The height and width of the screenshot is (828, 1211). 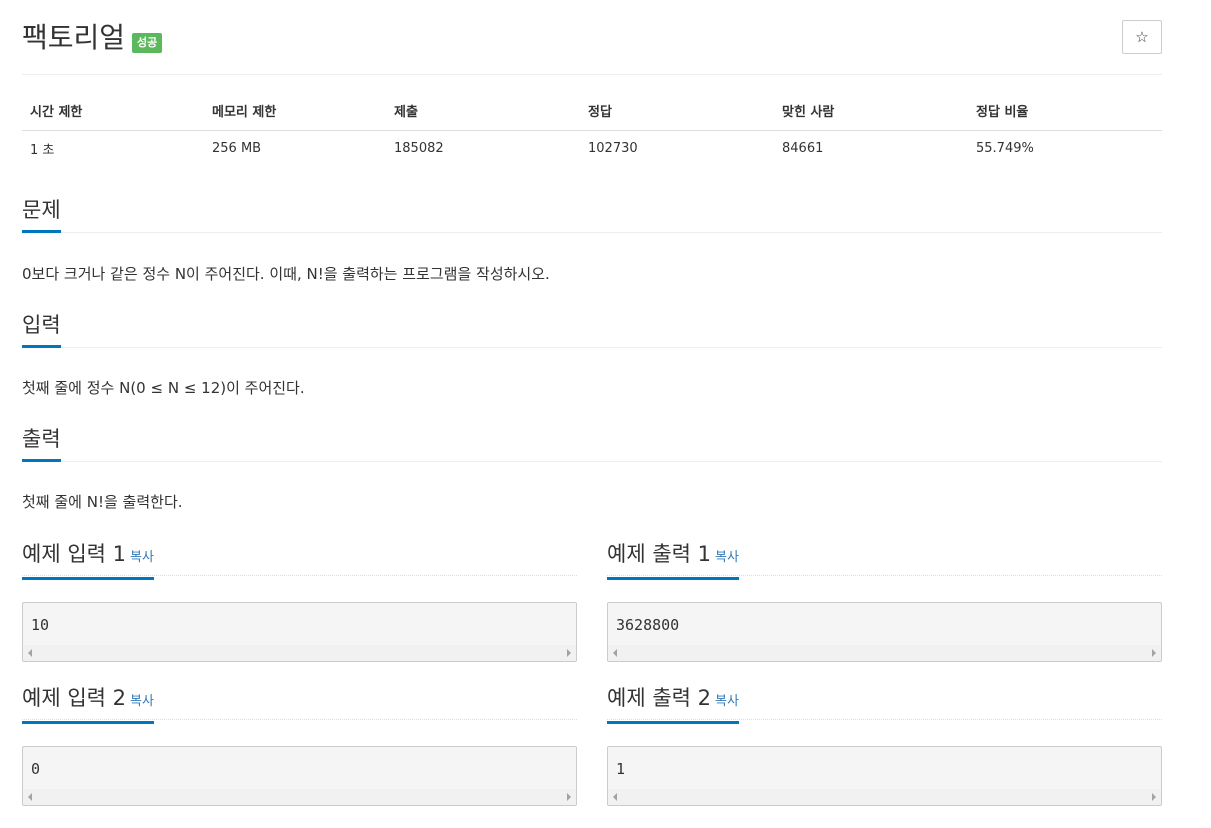 I want to click on sample-input-1-header: 예제 입력 1 복사, so click(x=299, y=560).